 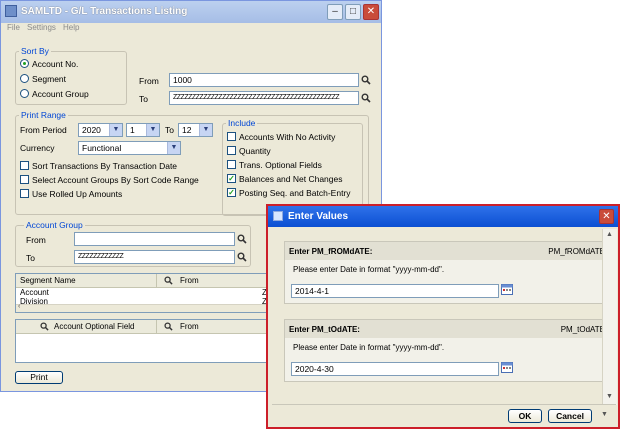 What do you see at coordinates (143, 99) in the screenshot?
I see `to-label: To` at bounding box center [143, 99].